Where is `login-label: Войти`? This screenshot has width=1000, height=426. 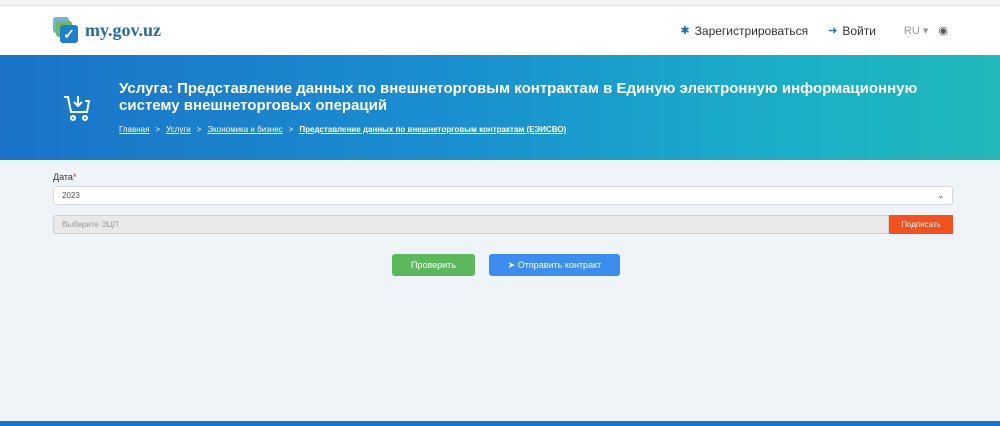
login-label: Войти is located at coordinates (859, 30).